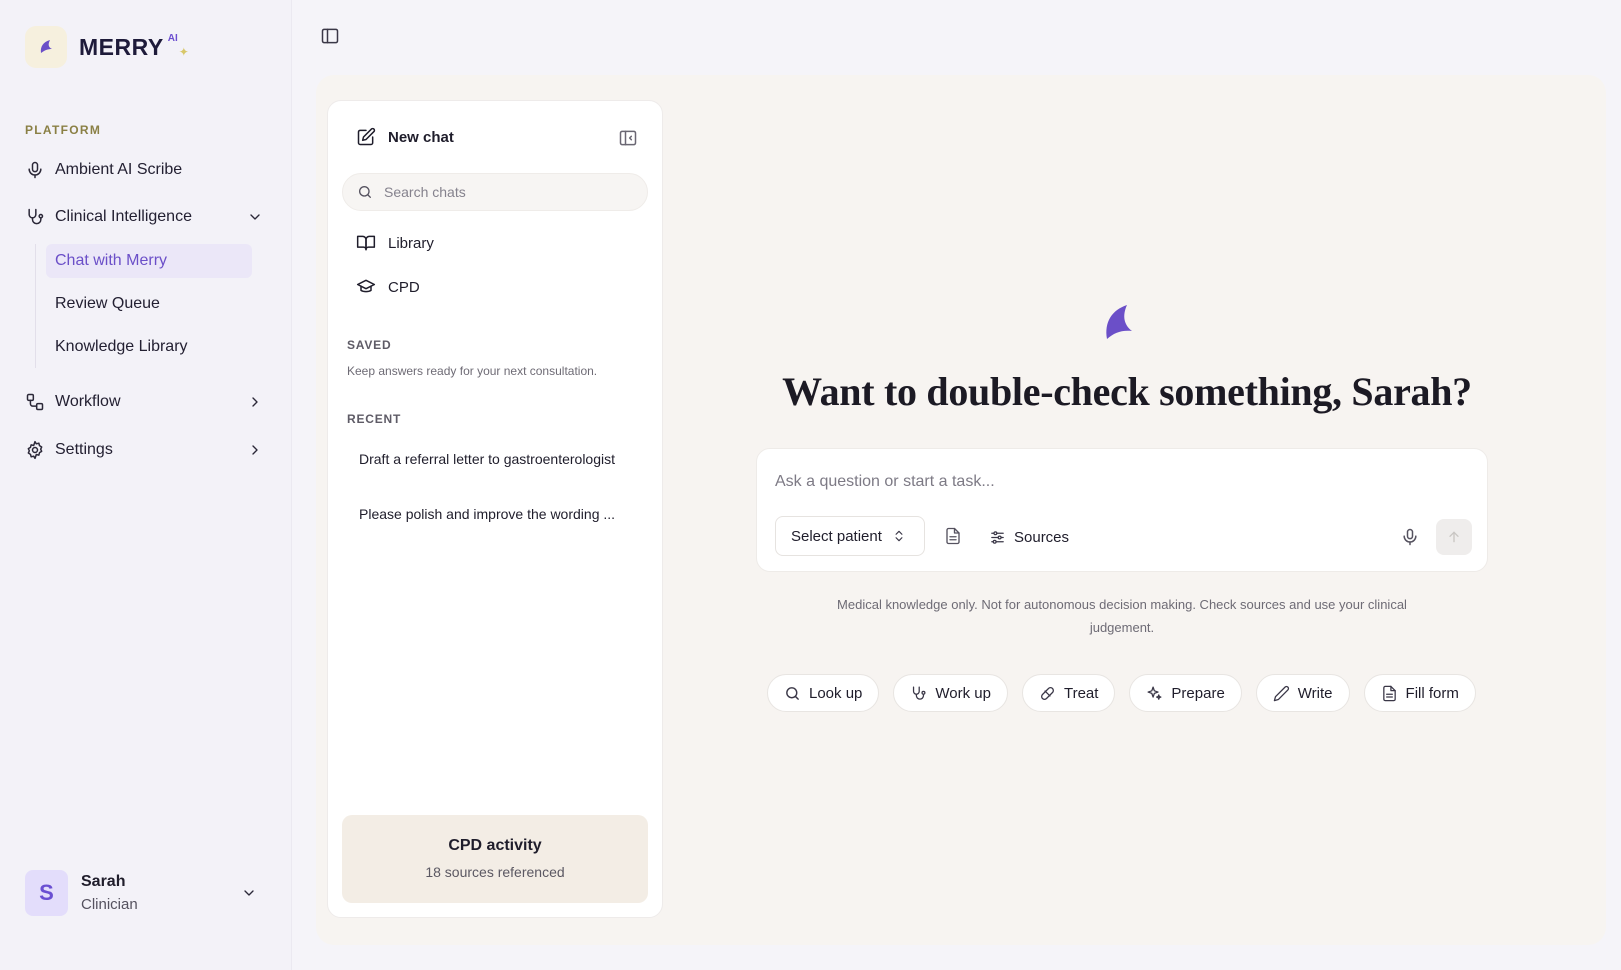 Image resolution: width=1621 pixels, height=970 pixels. Describe the element at coordinates (35, 402) in the screenshot. I see `workflow-icon` at that location.